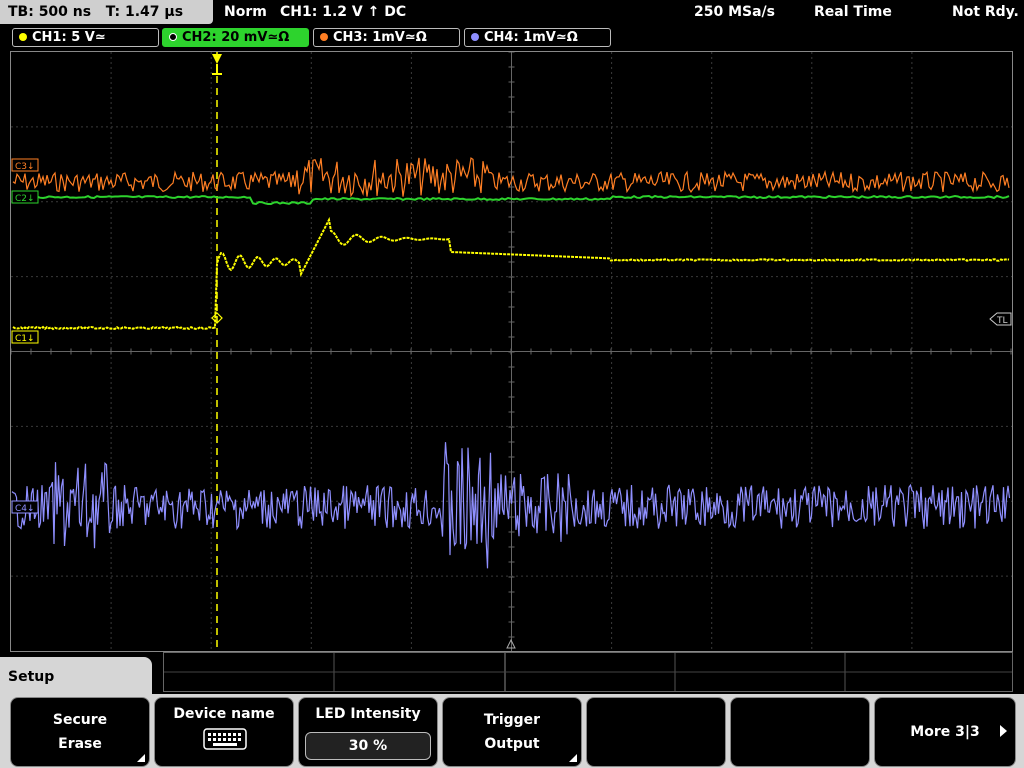 The image size is (1024, 768). I want to click on ch1-marker-label: C1↓, so click(25, 339).